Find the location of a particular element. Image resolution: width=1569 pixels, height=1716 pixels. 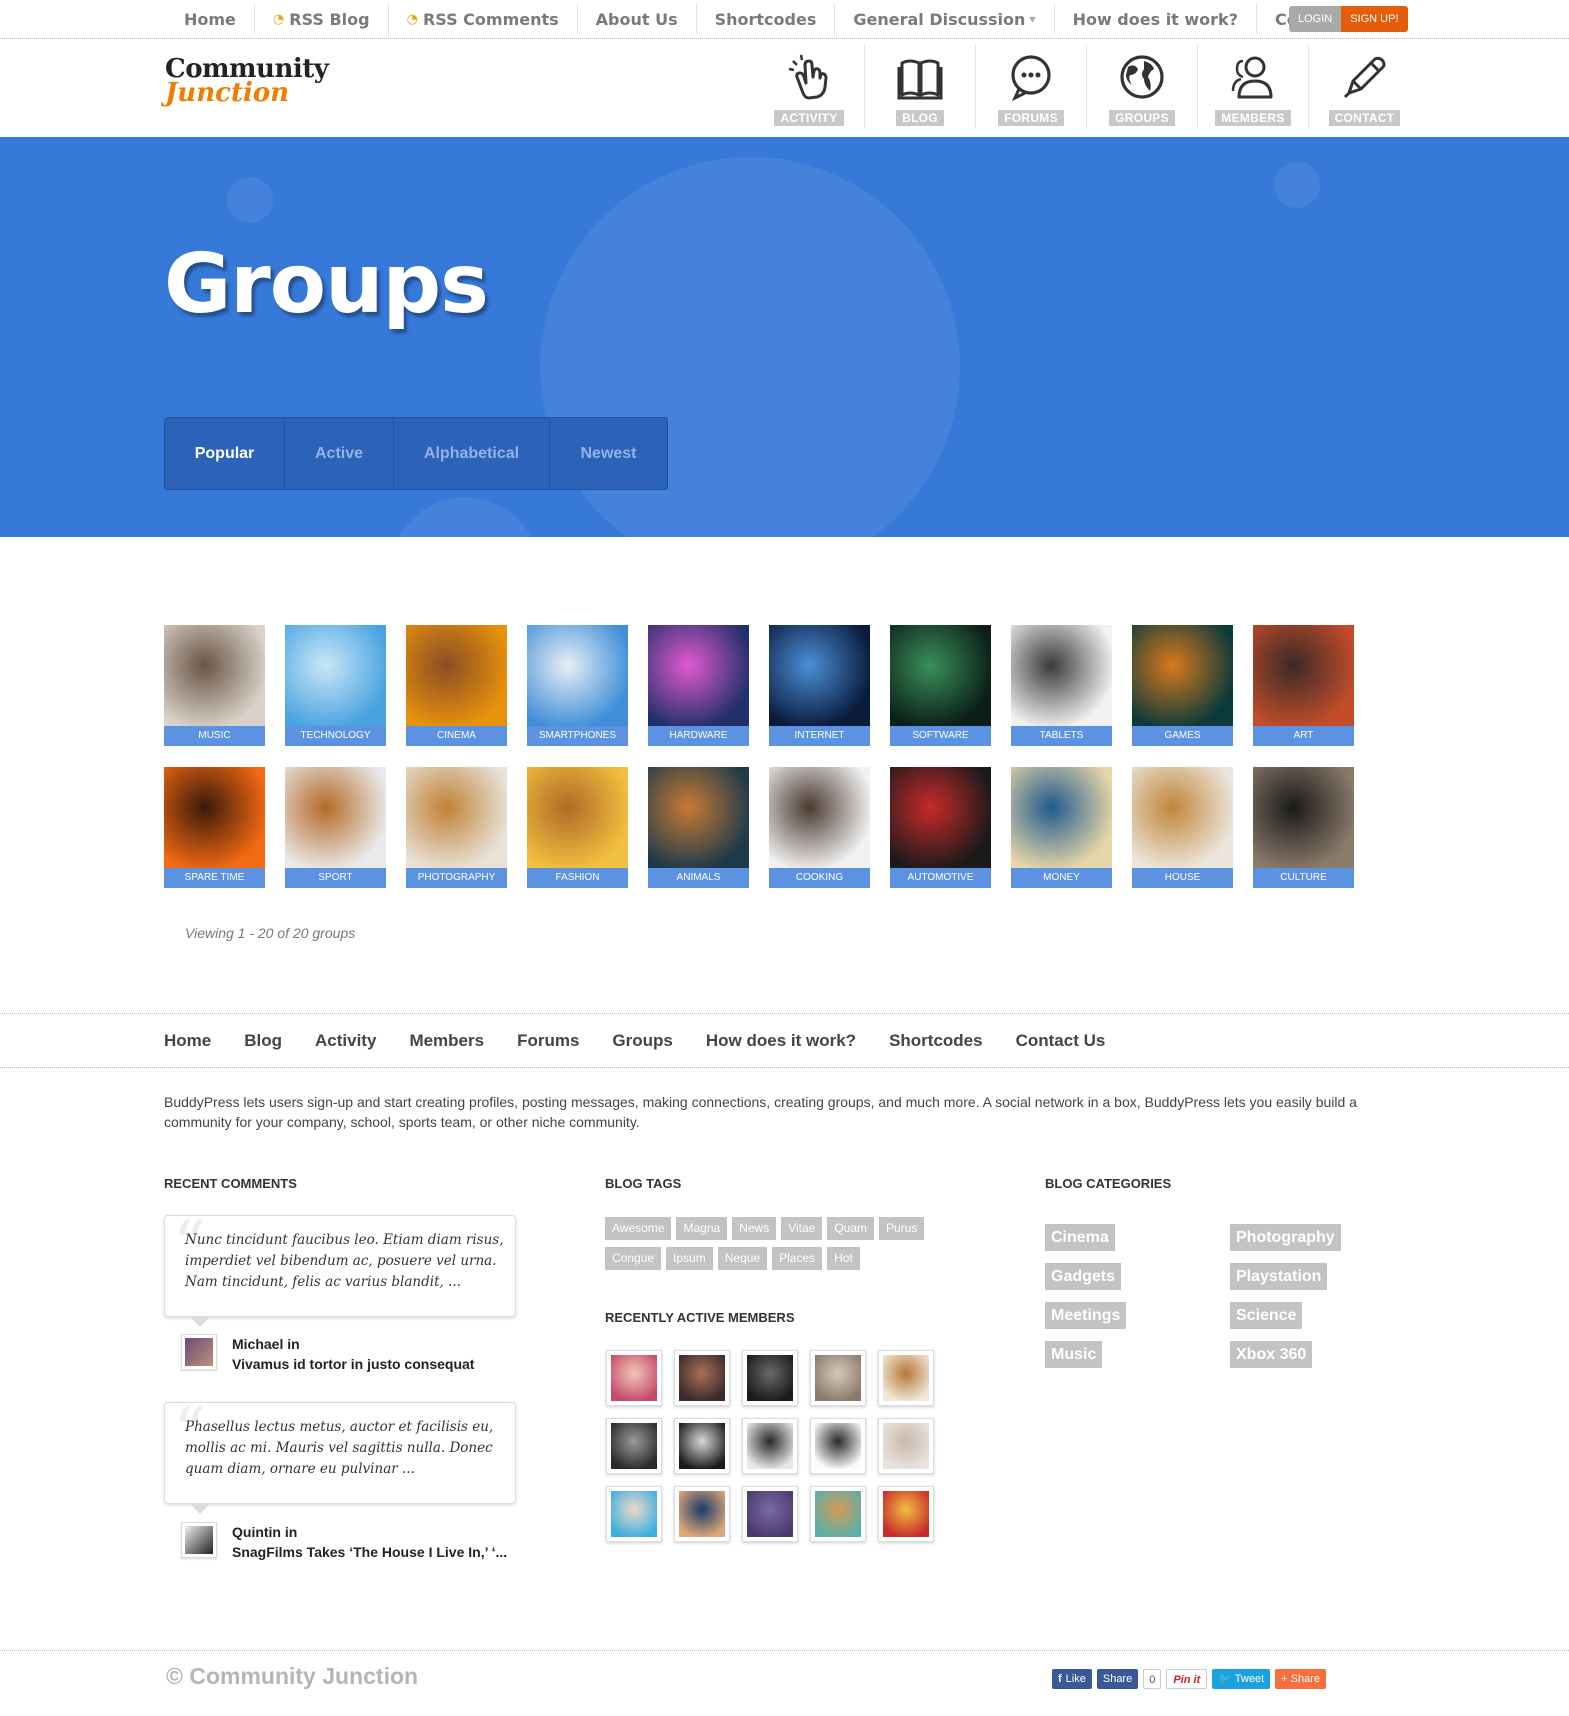

facebook-share-button: Share is located at coordinates (1117, 1679).